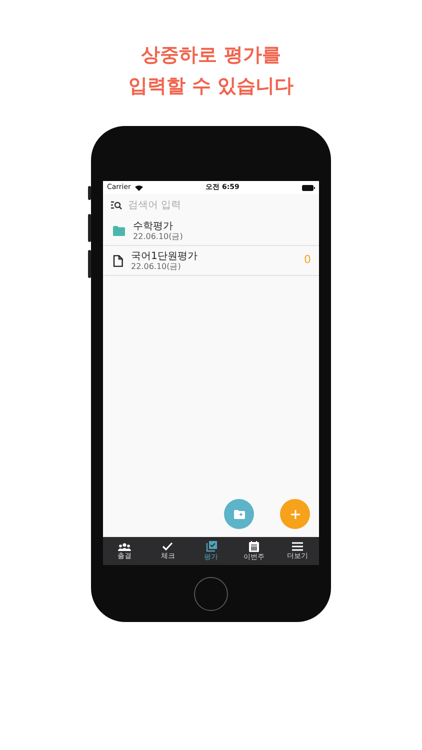 The width and height of the screenshot is (422, 750). Describe the element at coordinates (188, 205) in the screenshot. I see `search-field: 검색어 입력` at that location.